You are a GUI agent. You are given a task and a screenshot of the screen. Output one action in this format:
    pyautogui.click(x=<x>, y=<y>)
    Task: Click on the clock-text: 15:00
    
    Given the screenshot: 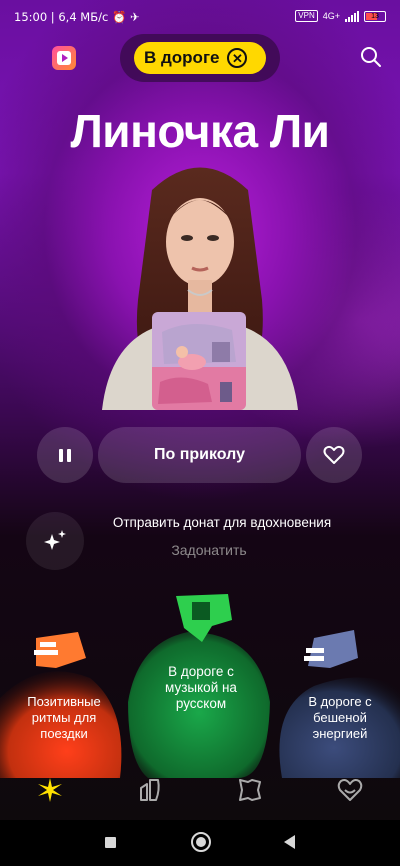 What is the action you would take?
    pyautogui.click(x=31, y=17)
    